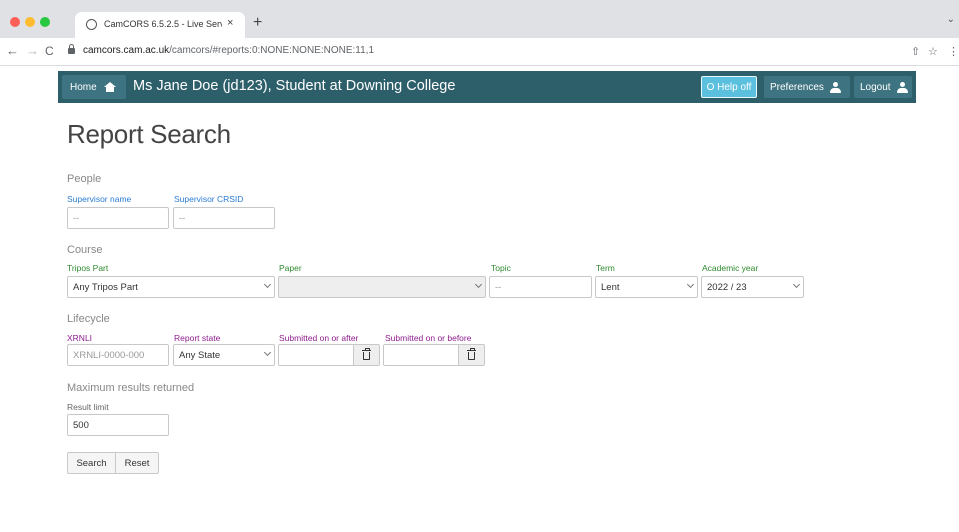 The height and width of the screenshot is (532, 959). What do you see at coordinates (30, 22) in the screenshot?
I see `minimize-window-button` at bounding box center [30, 22].